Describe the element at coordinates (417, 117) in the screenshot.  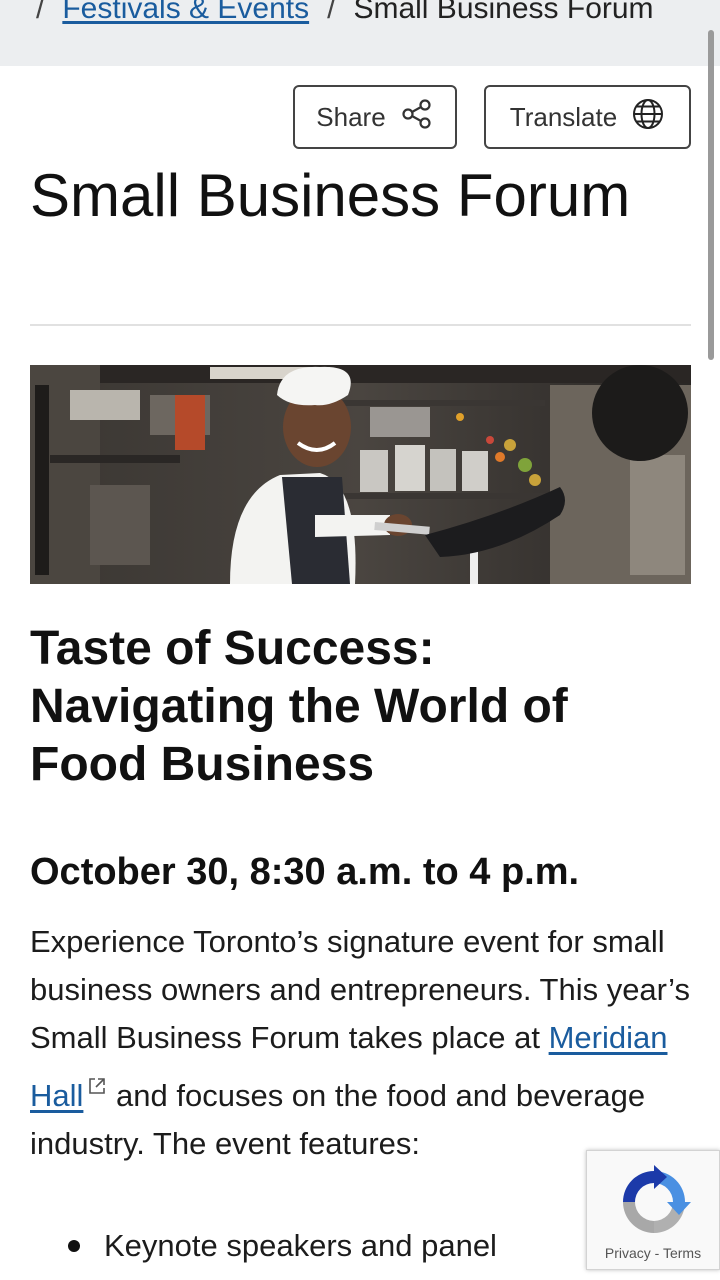
I see `share-icon` at that location.